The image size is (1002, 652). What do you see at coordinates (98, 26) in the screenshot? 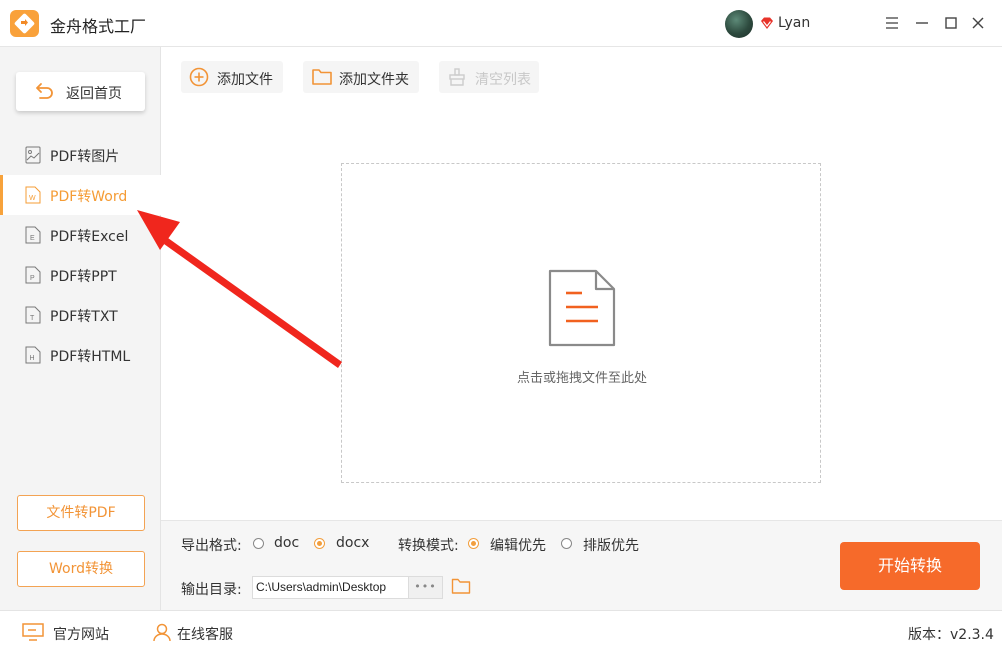
I see `app-title: 金舟格式工厂` at bounding box center [98, 26].